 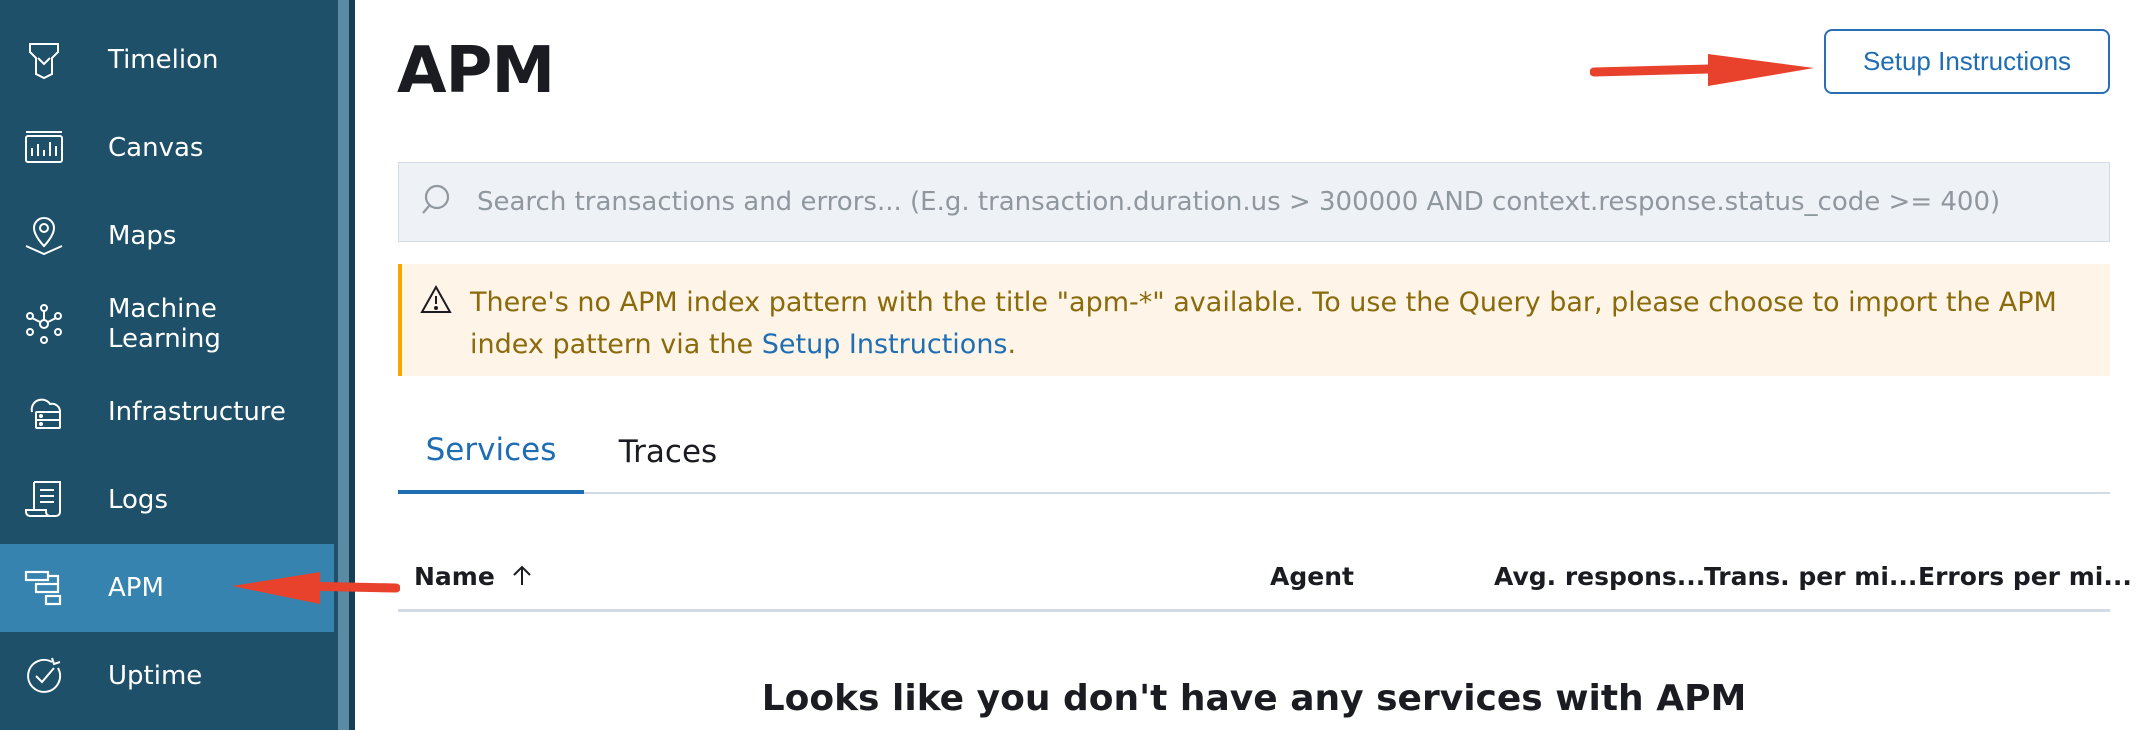 I want to click on sidebar-item-label: APM, so click(x=136, y=588).